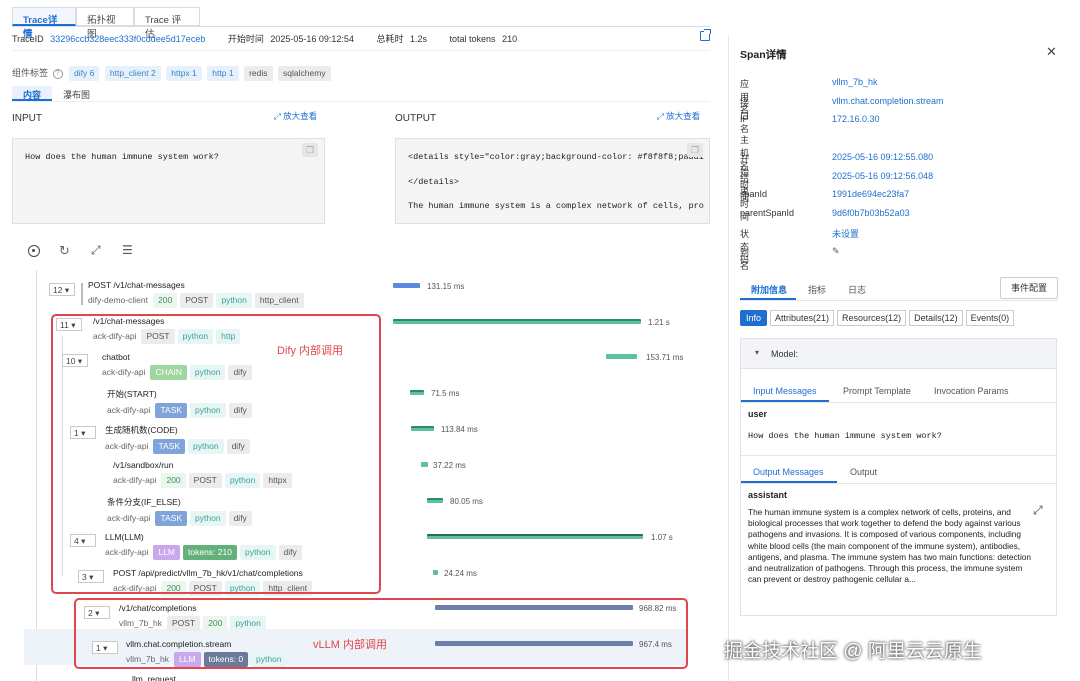  Describe the element at coordinates (361, 26) in the screenshot. I see `tabs-divider` at that location.